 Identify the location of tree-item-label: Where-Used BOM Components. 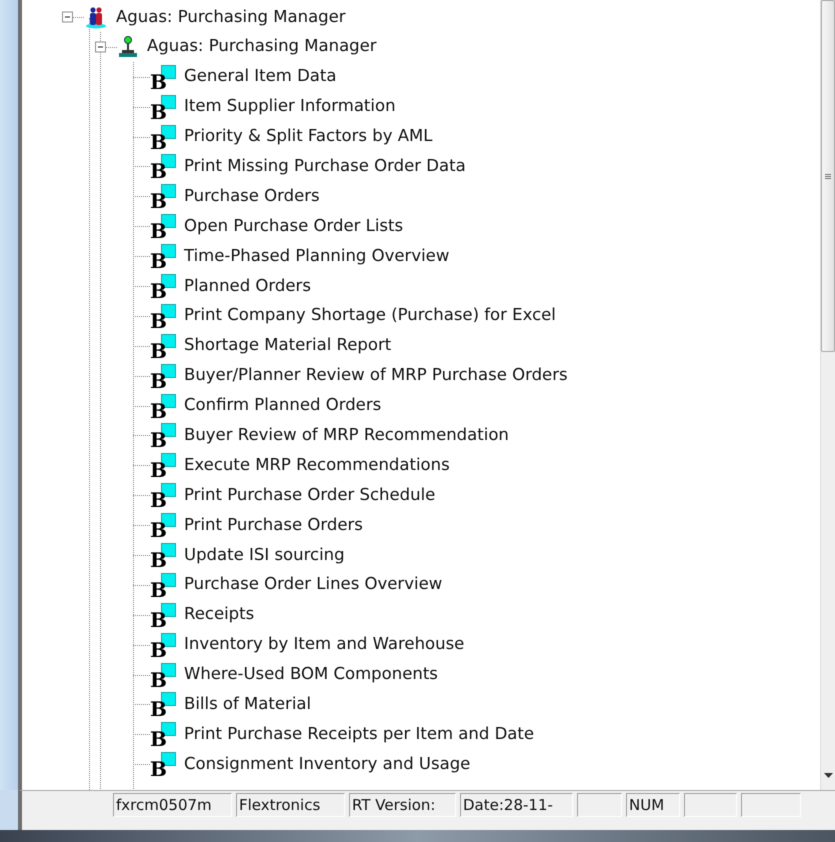
(311, 674).